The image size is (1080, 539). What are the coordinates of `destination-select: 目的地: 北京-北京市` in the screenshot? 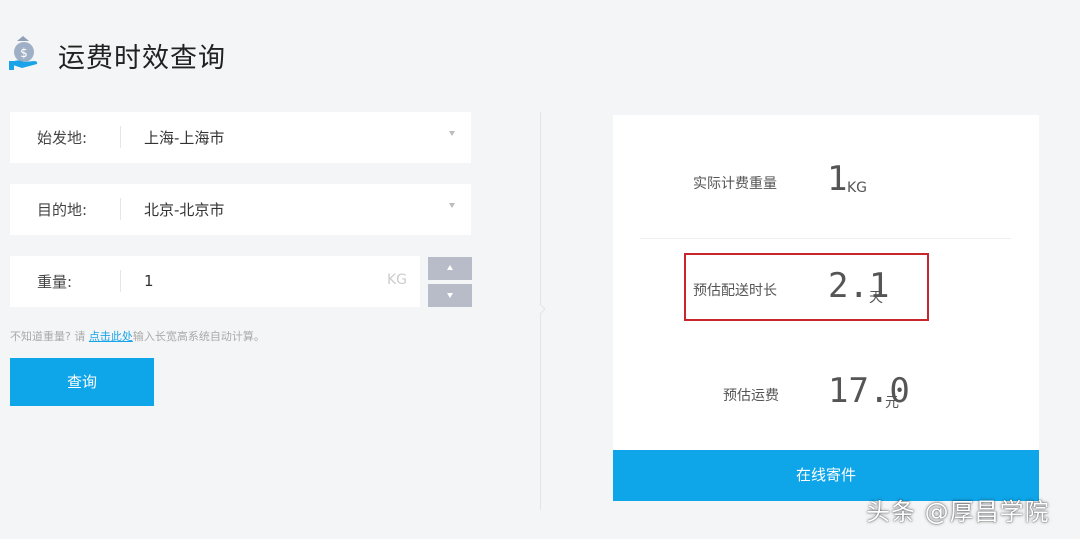 It's located at (240, 209).